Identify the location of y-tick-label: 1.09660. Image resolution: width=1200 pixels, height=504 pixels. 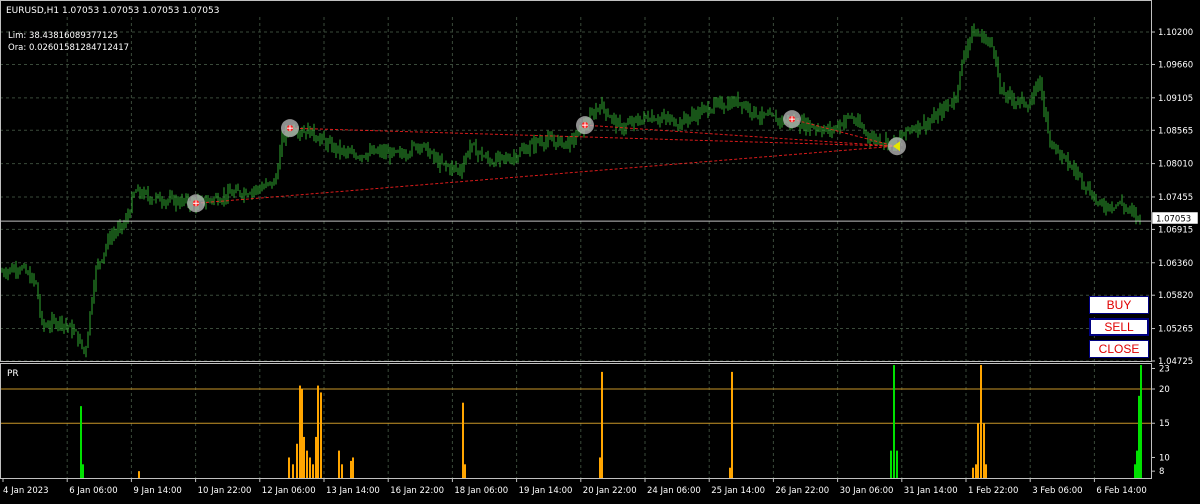
(1175, 65).